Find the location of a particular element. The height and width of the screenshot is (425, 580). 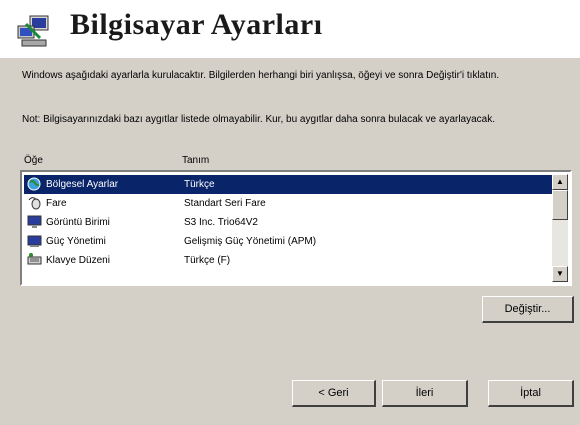

item-name: Fare is located at coordinates (56, 203).